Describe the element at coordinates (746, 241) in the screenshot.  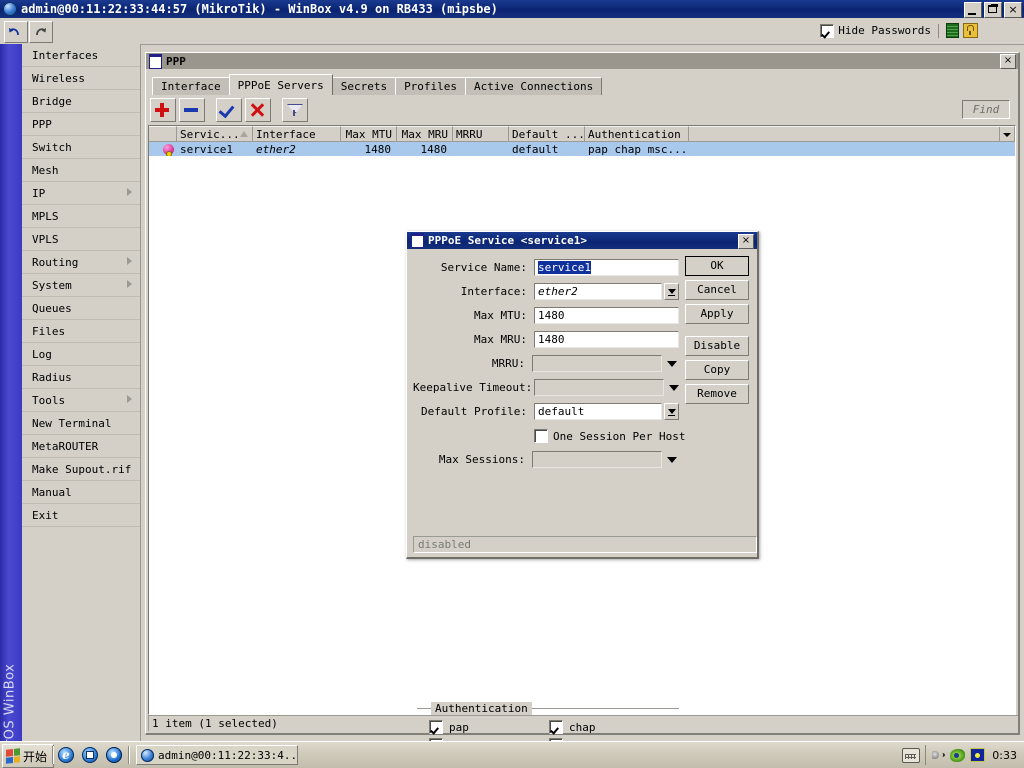
I see `dialog-close-button: ×` at that location.